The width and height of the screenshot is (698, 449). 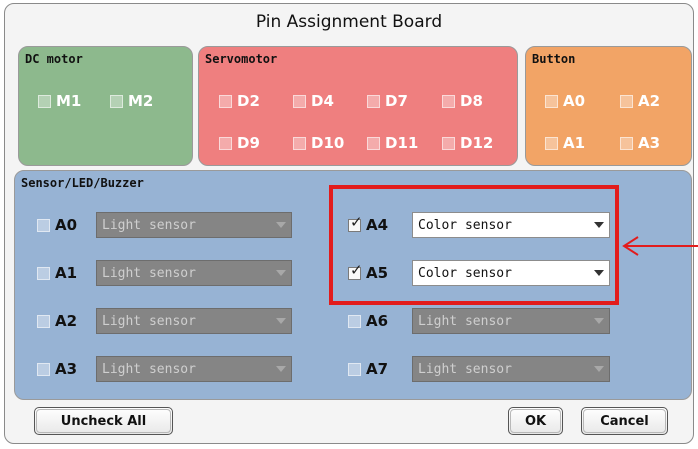 I want to click on dc-motor-group: DC motor M1 M2, so click(x=105, y=106).